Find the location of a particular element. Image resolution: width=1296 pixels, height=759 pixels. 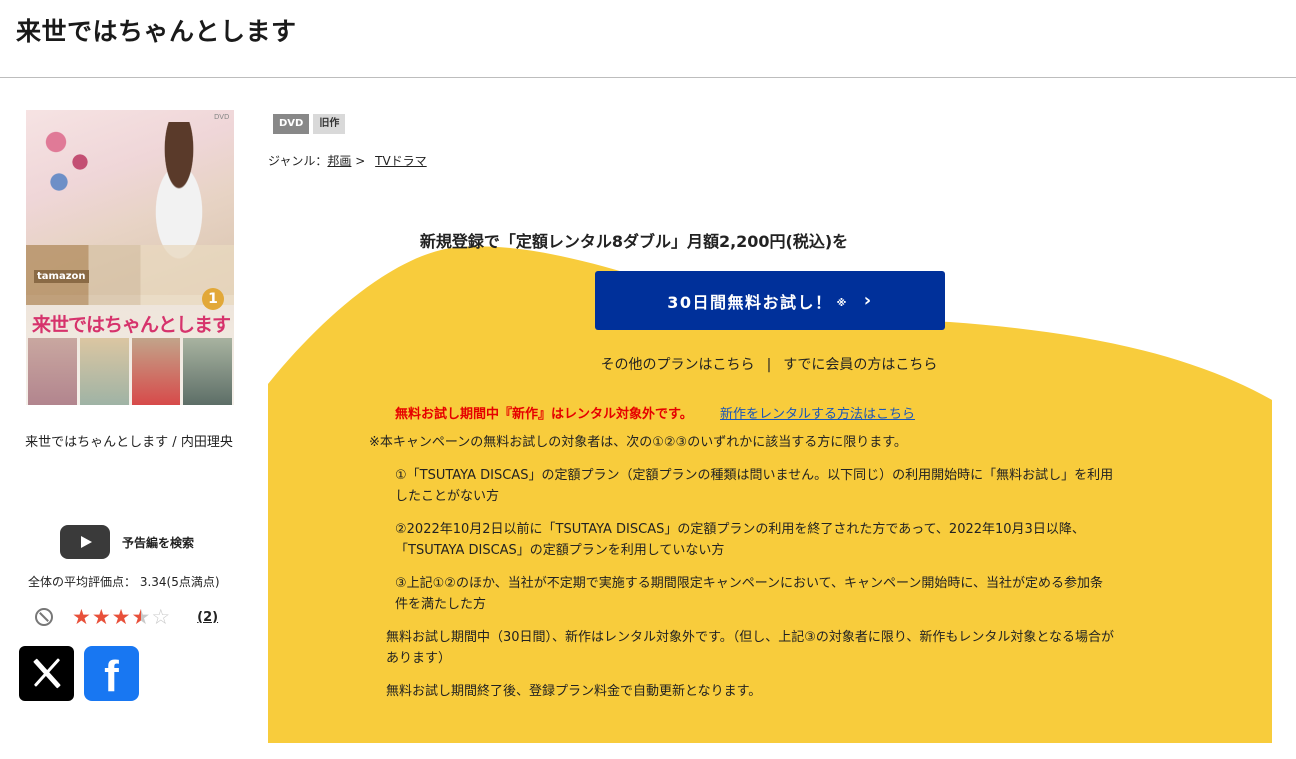

eligibility-item-2-line-2: 「TSUTAYA DISCAS」の定額プランを利用していない方 is located at coordinates (560, 550).